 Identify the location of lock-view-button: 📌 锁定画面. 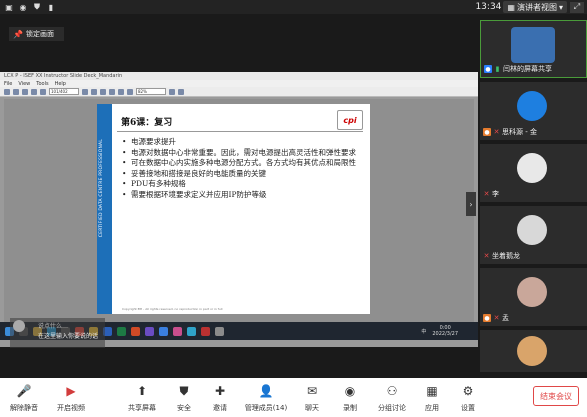
(36, 34).